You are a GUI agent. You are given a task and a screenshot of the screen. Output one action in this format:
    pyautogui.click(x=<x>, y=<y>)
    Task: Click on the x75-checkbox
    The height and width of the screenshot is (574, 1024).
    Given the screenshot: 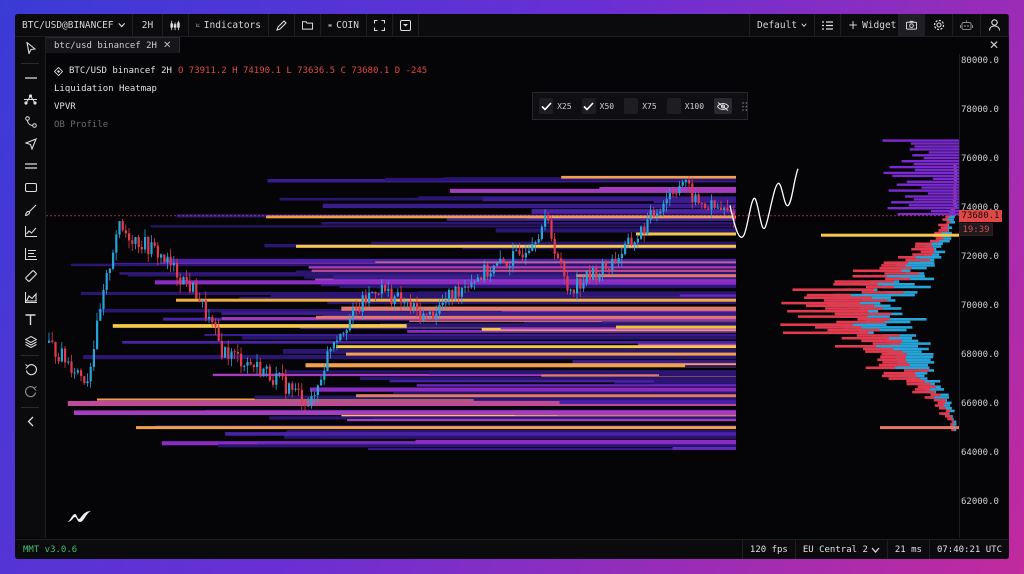 What is the action you would take?
    pyautogui.click(x=631, y=106)
    